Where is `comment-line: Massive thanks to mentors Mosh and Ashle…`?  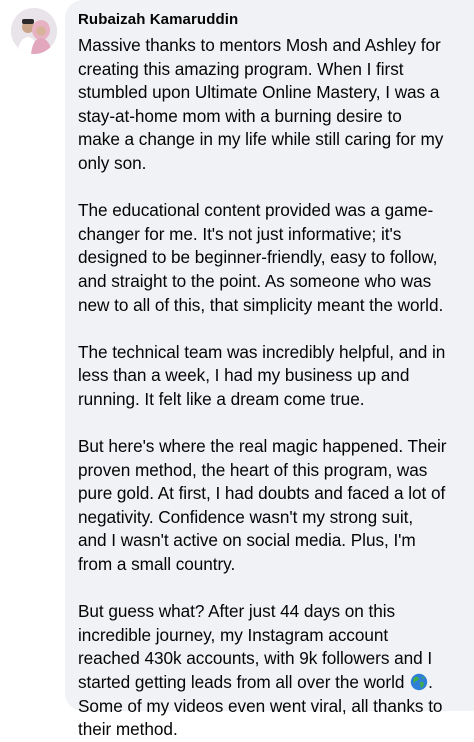 comment-line: Massive thanks to mentors Mosh and Ashle… is located at coordinates (259, 45).